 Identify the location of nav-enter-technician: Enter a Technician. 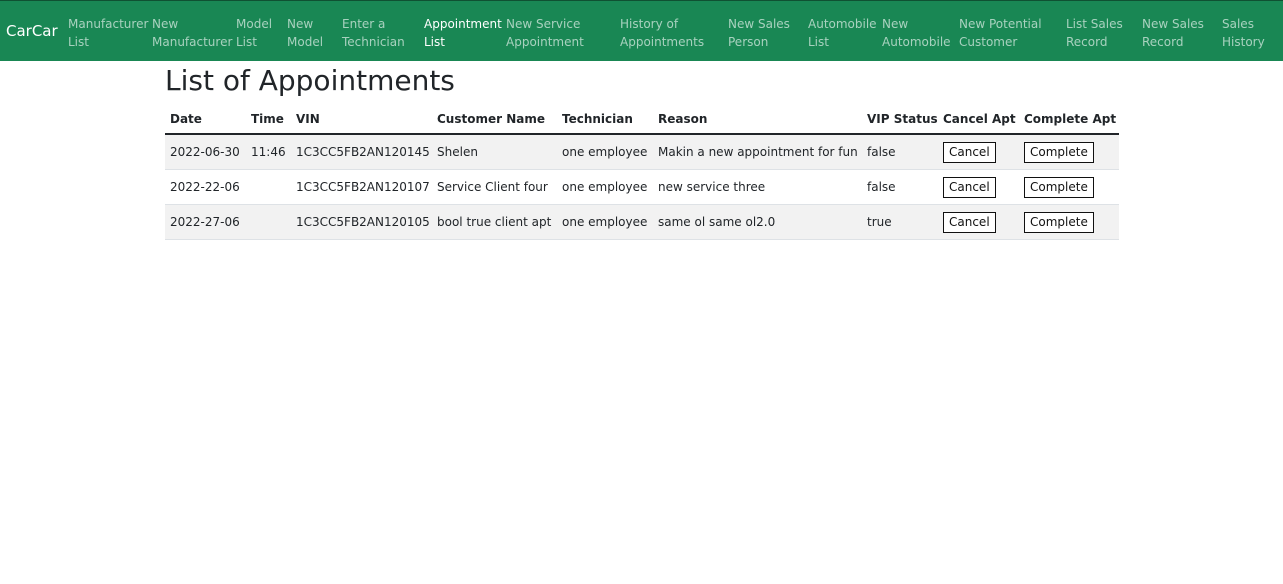
(373, 33).